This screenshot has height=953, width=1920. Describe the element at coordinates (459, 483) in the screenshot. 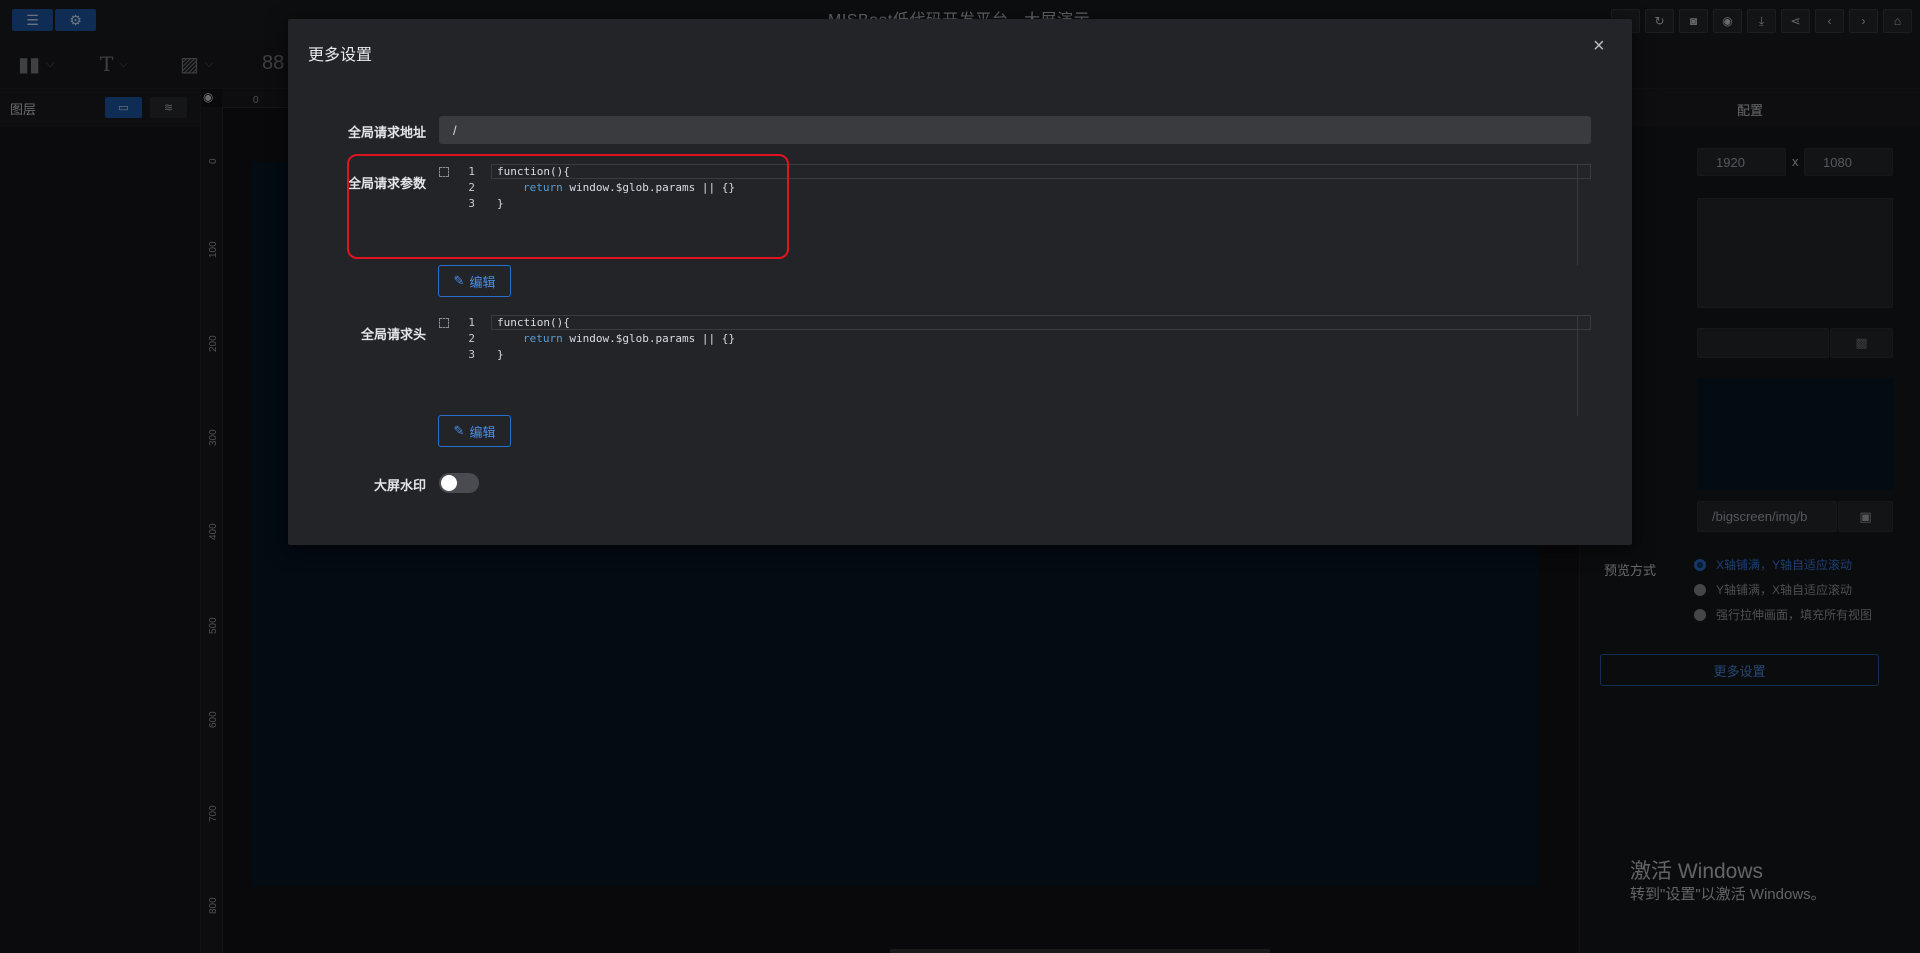

I see `watermark-toggle` at that location.